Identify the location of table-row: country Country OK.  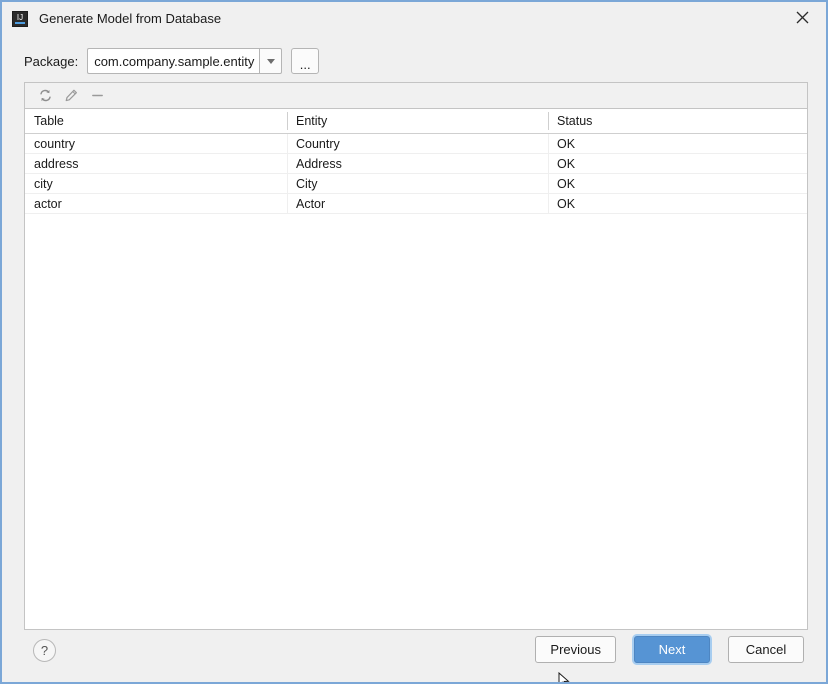
(416, 144).